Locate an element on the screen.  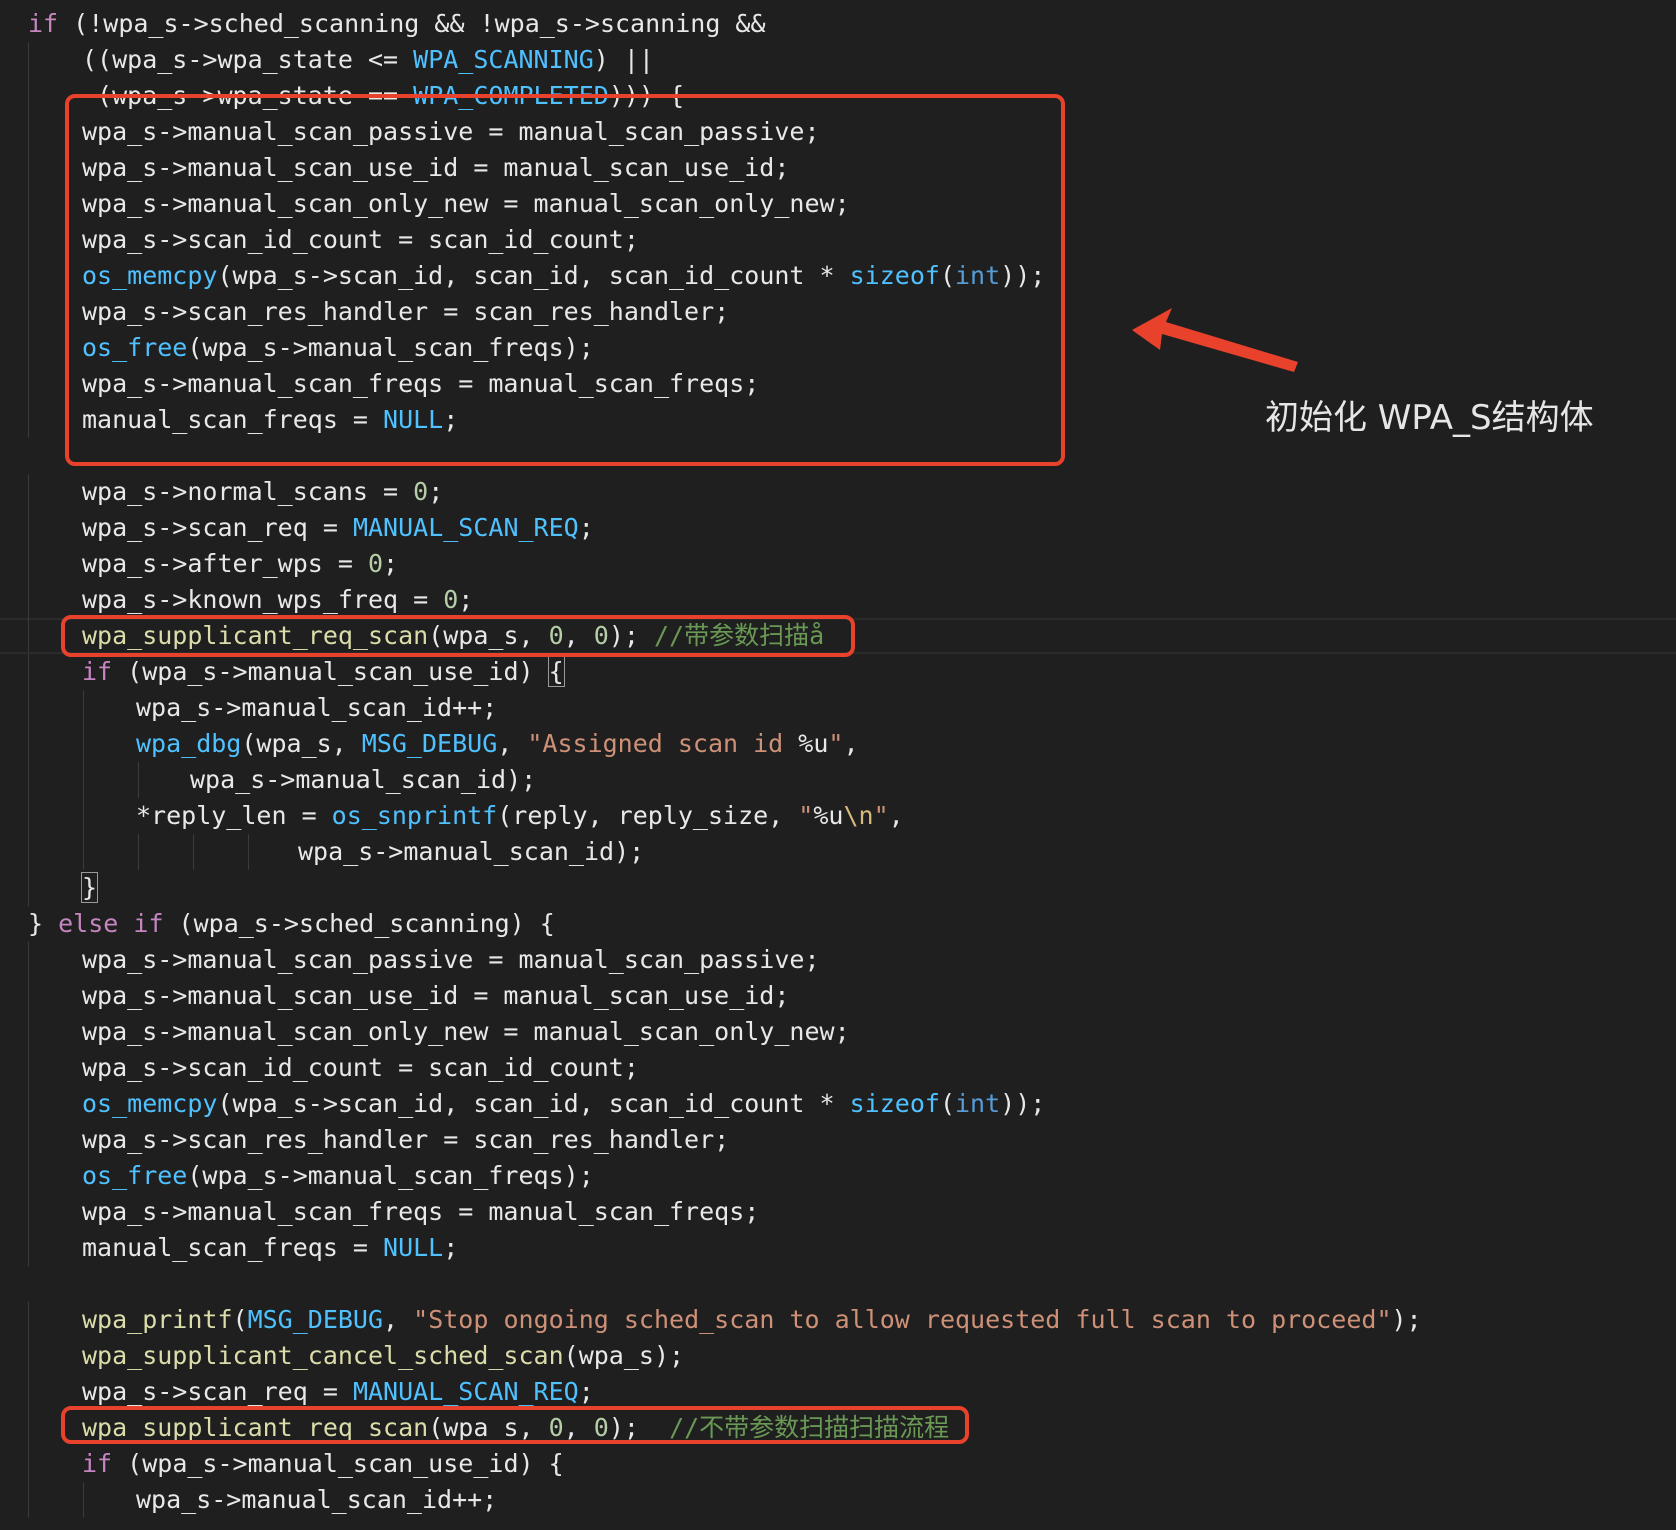
code-token: wpa_s->manual_scan_id); is located at coordinates (363, 779).